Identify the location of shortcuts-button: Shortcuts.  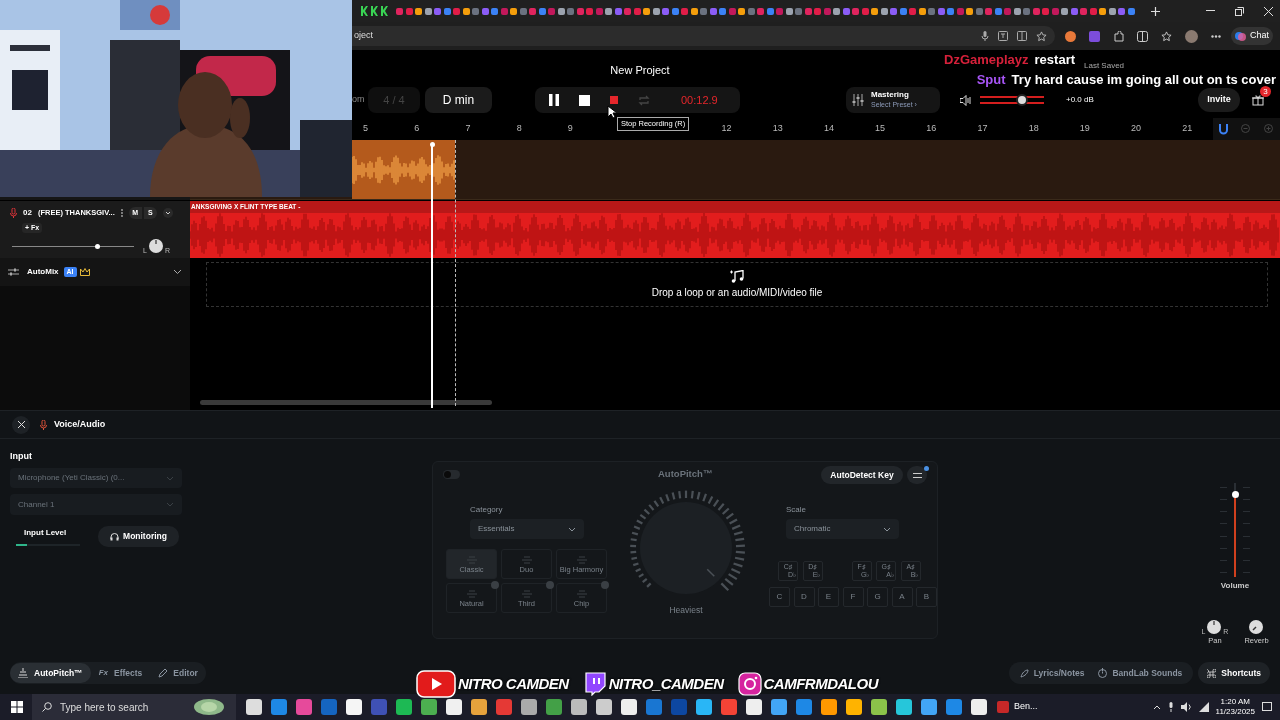
(1234, 673).